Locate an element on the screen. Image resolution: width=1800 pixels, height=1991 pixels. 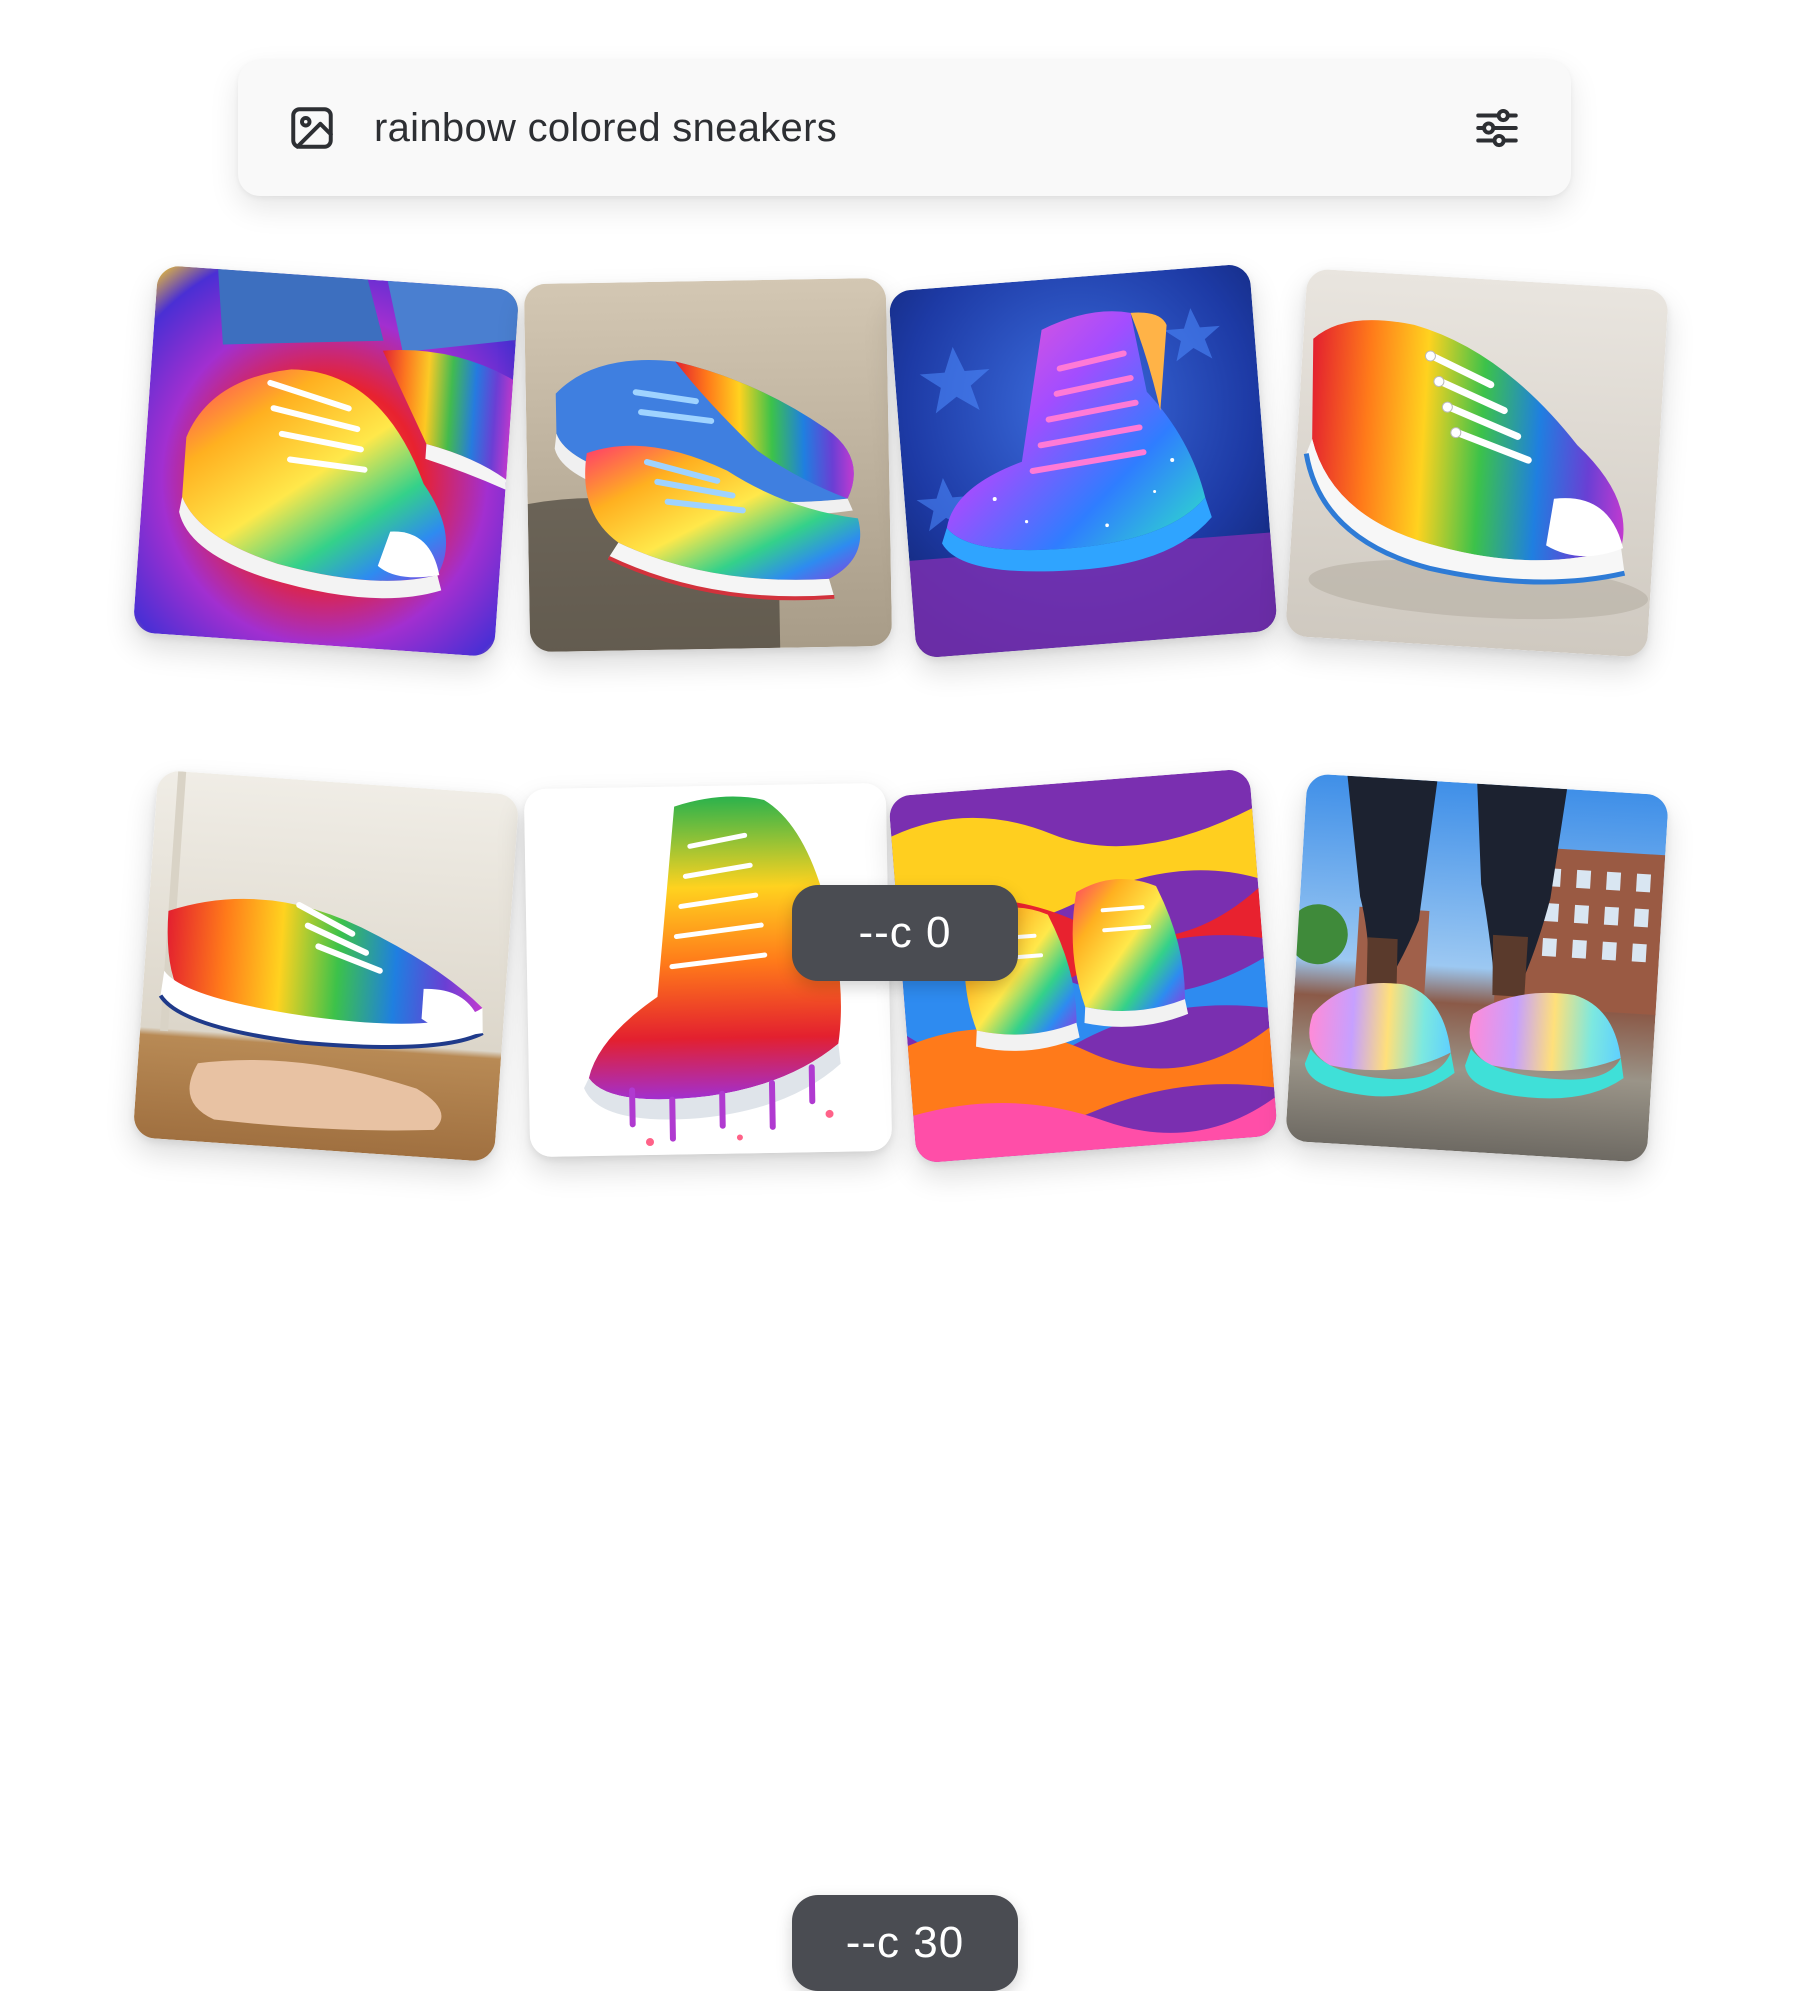
settings-button is located at coordinates (1497, 128).